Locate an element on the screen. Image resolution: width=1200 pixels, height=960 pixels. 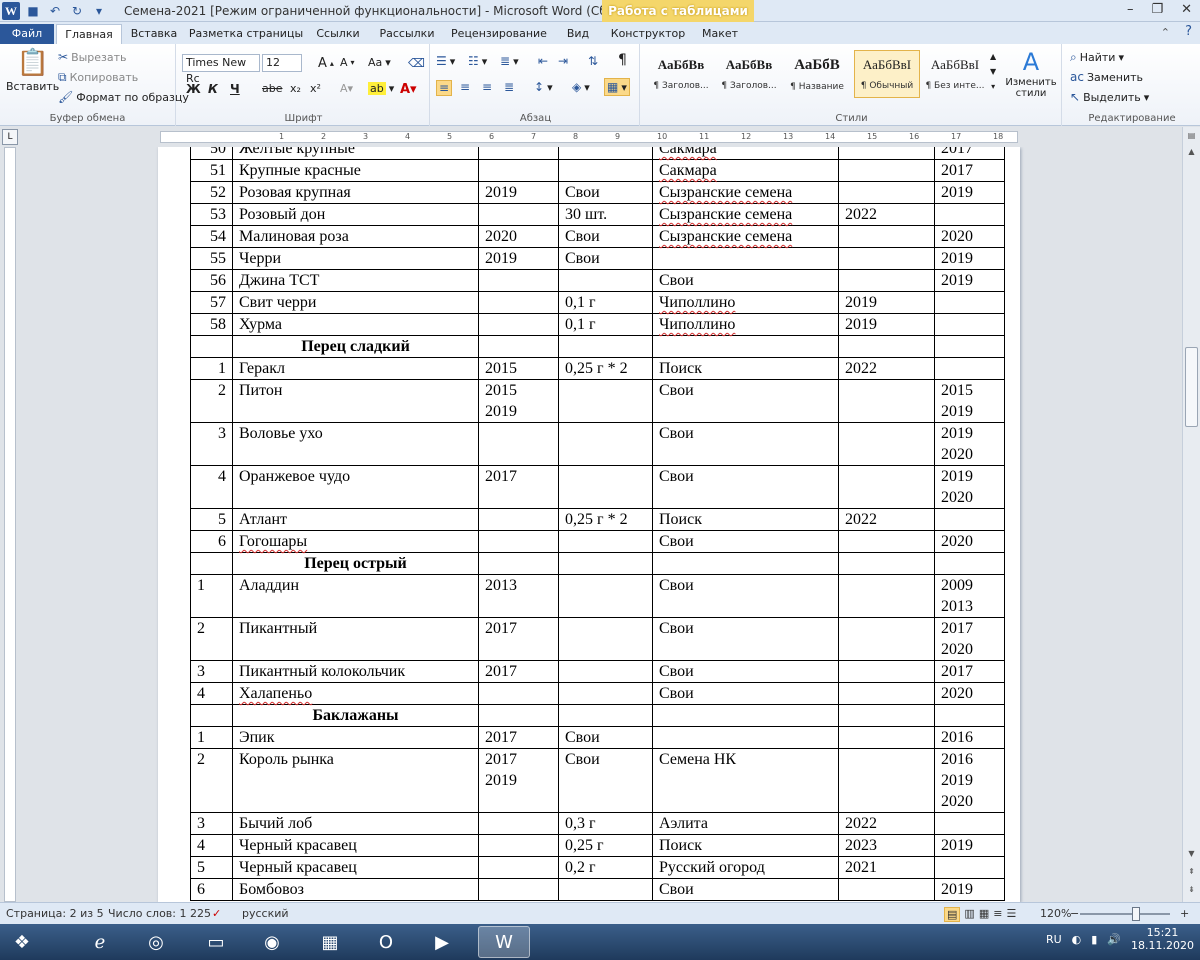
change-styles-button: A Изменить стили is located at coordinates (1031, 73).